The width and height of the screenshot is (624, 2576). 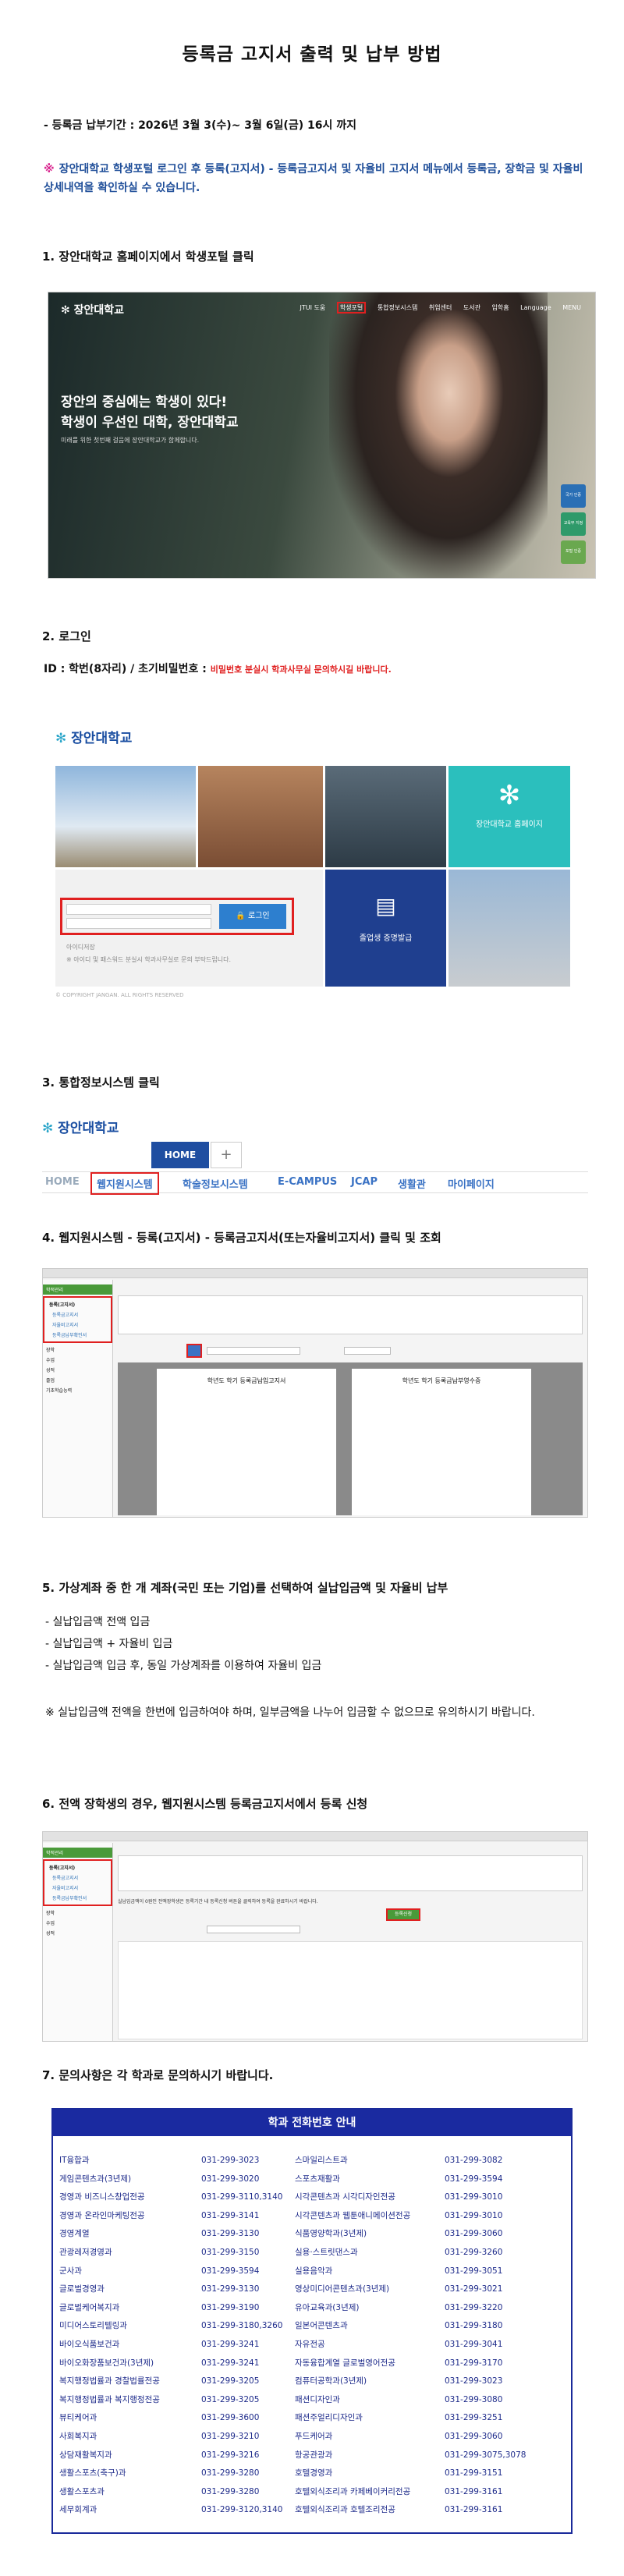 I want to click on copyright: © COPYRIGHT JANGAN. ALL RIGHTS RESERVED, so click(x=119, y=995).